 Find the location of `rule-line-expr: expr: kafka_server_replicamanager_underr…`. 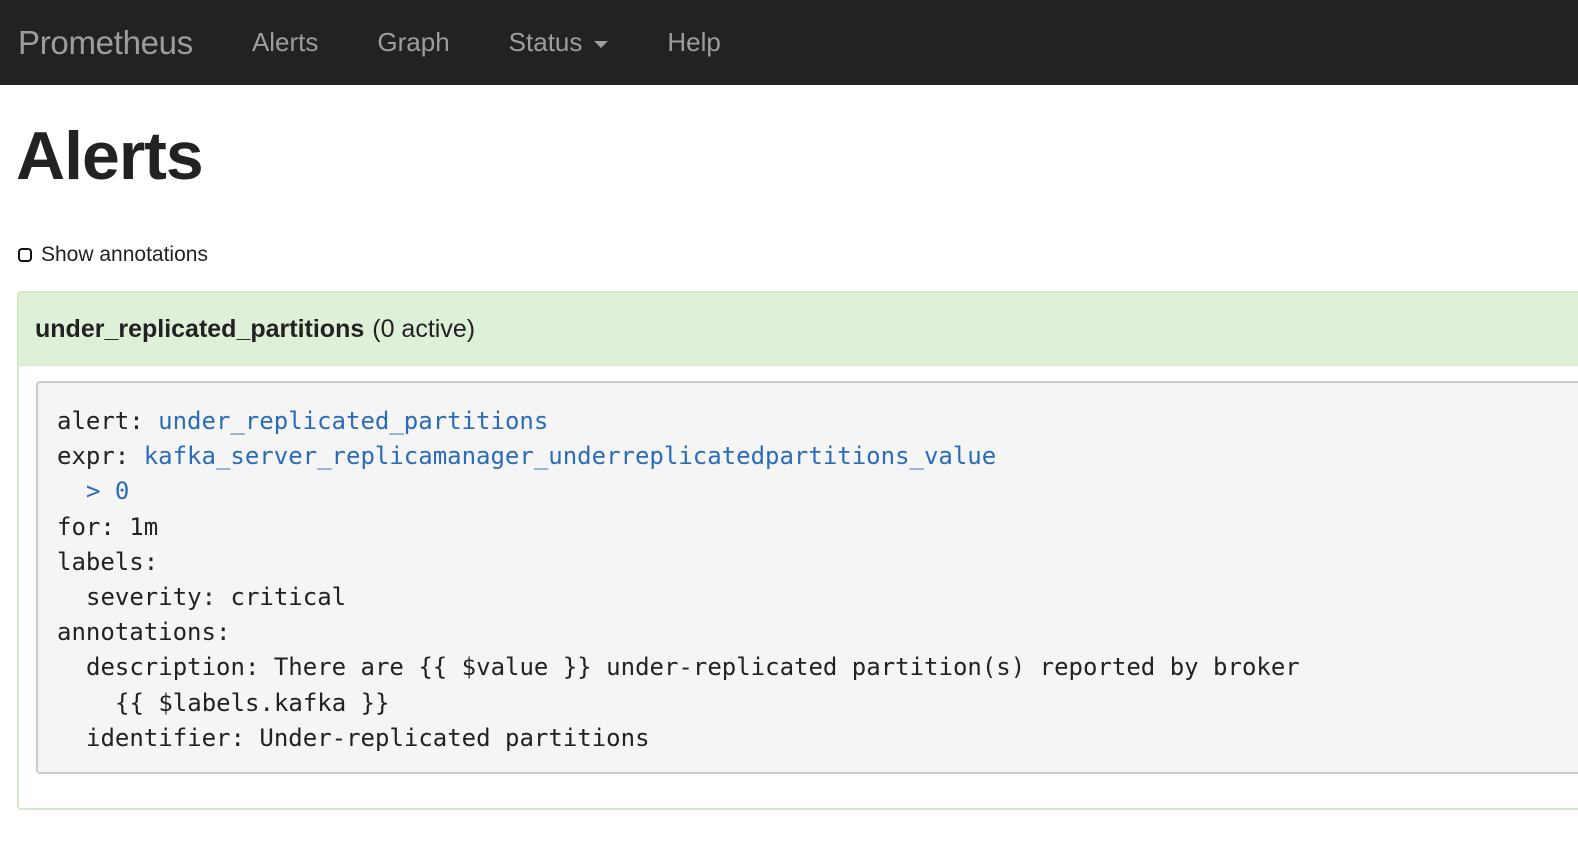

rule-line-expr: expr: kafka_server_replicamanager_underr… is located at coordinates (527, 456).